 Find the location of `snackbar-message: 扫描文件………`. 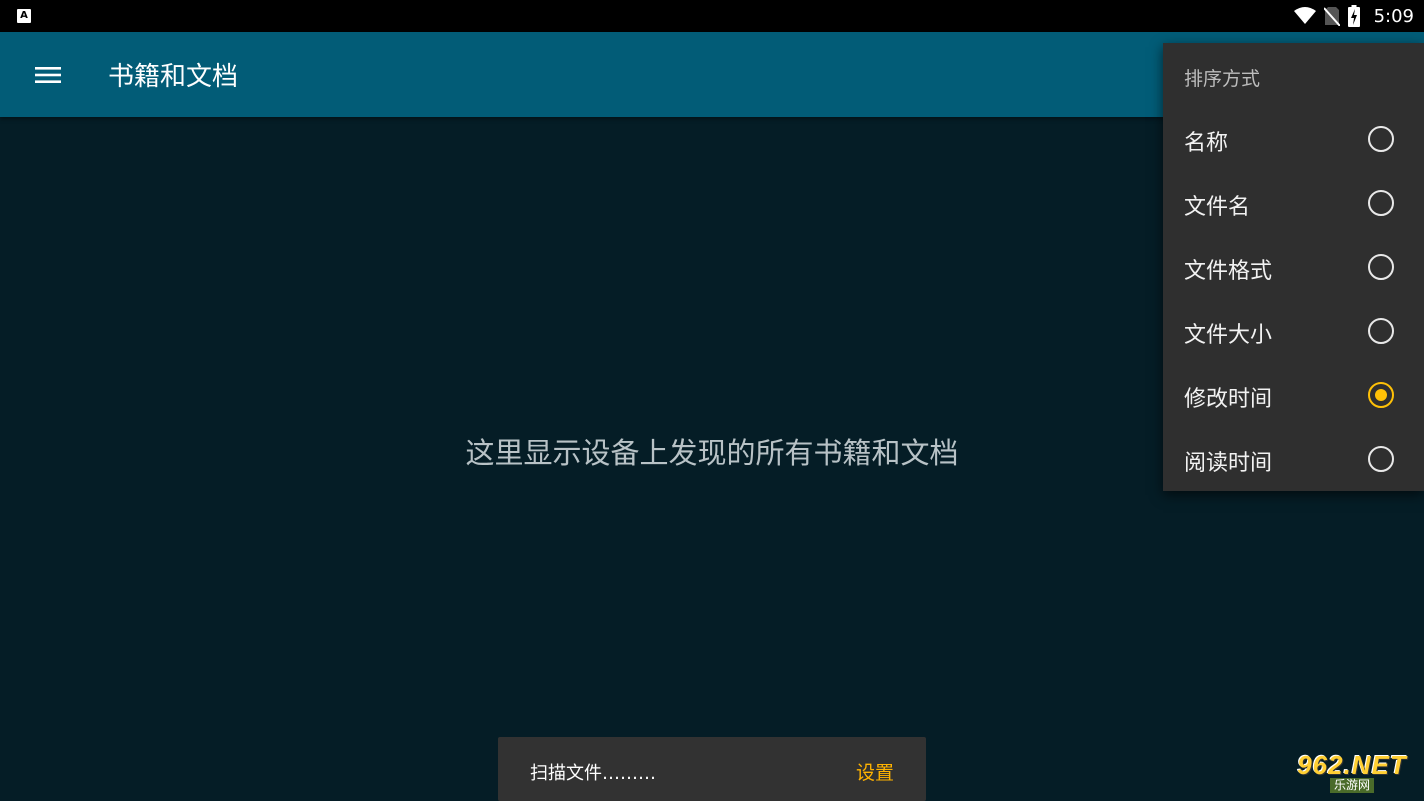

snackbar-message: 扫描文件……… is located at coordinates (593, 773).